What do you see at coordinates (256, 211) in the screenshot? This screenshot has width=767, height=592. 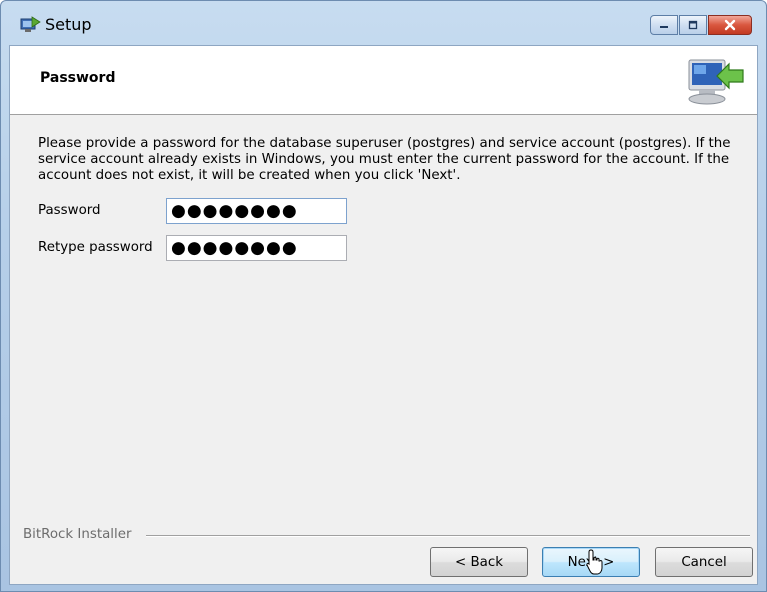 I see `password-input: ●●●●●●●●` at bounding box center [256, 211].